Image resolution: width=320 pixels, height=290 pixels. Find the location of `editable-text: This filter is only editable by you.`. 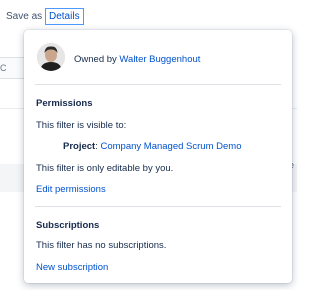

editable-text: This filter is only editable by you. is located at coordinates (105, 168).